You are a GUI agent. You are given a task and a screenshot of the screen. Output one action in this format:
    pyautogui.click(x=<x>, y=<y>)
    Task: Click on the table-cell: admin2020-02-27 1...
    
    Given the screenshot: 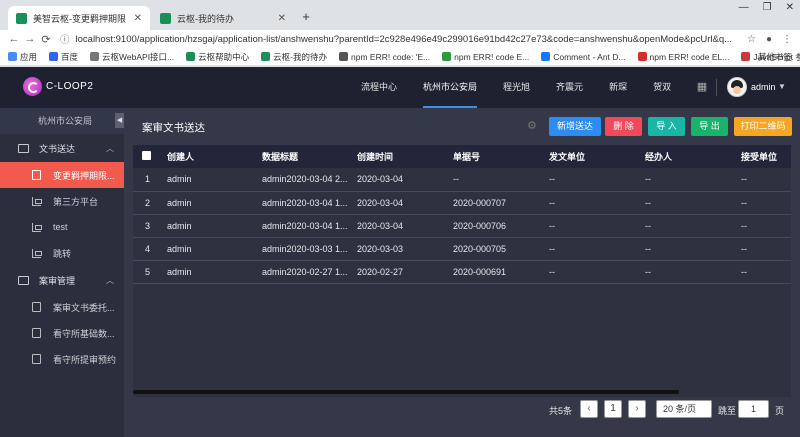 What is the action you would take?
    pyautogui.click(x=309, y=272)
    